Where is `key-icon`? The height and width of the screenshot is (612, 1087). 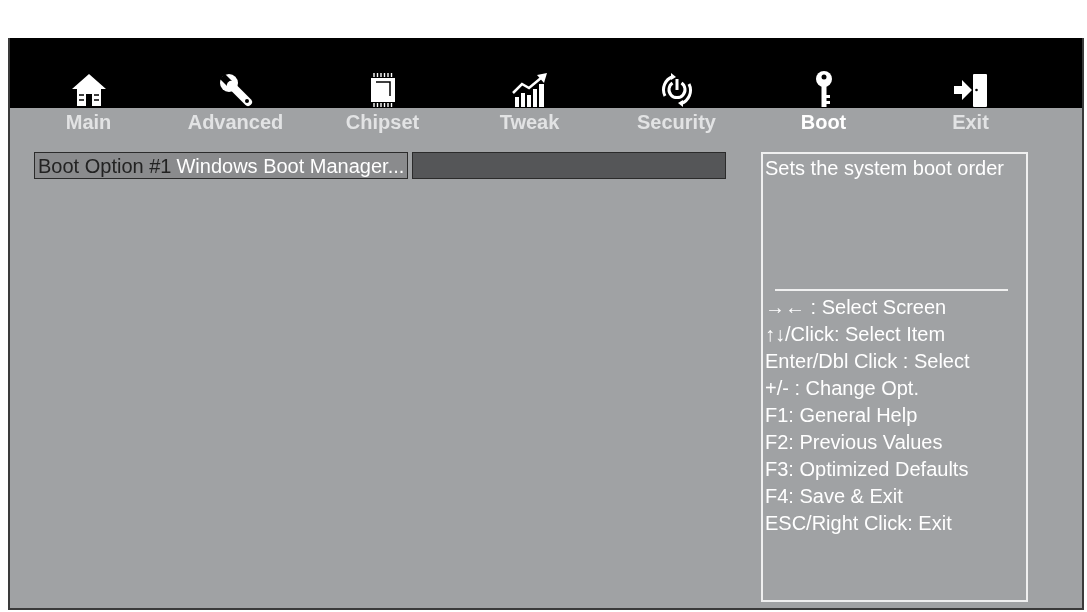 key-icon is located at coordinates (823, 89).